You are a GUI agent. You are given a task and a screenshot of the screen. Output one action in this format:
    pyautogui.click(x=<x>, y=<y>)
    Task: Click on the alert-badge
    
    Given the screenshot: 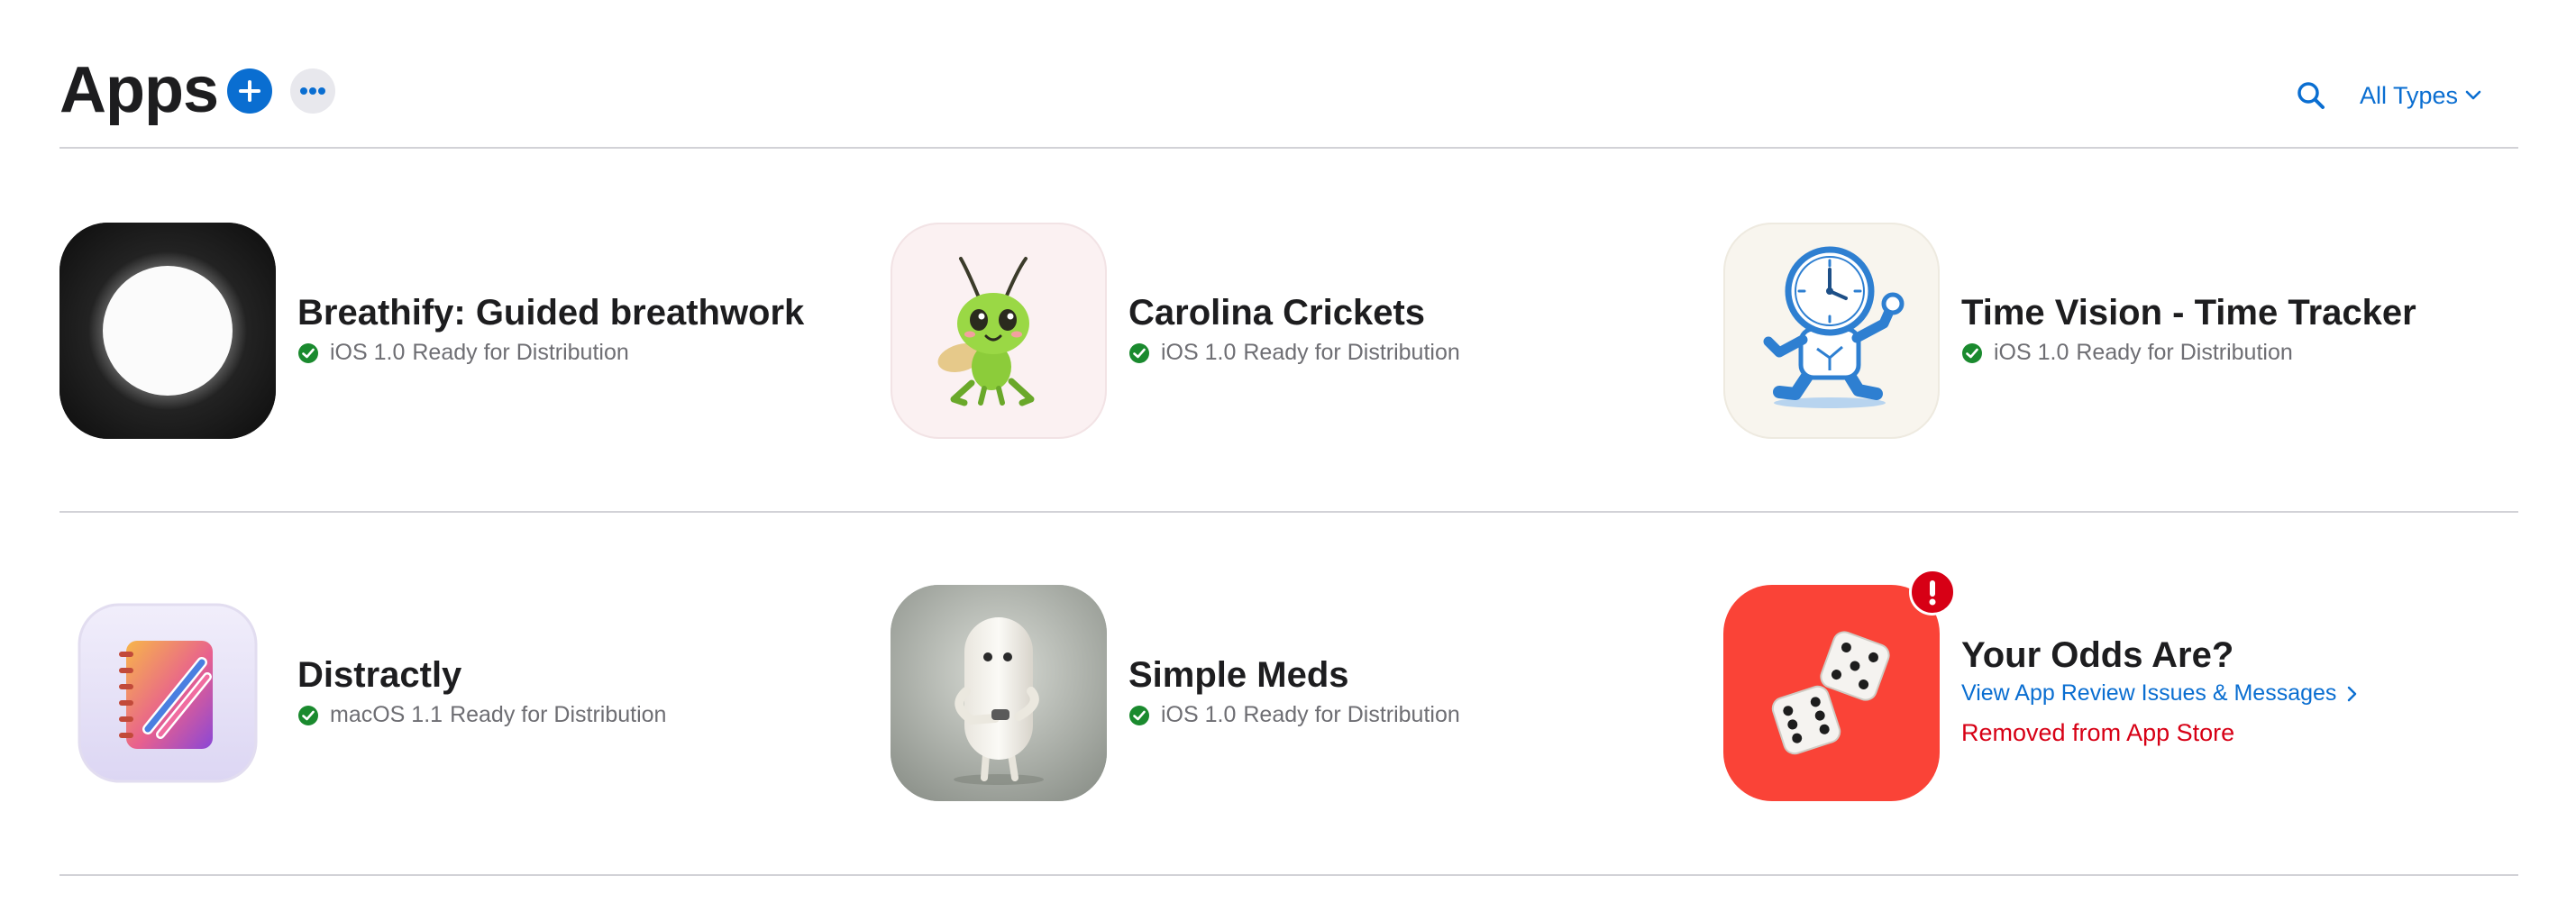 What is the action you would take?
    pyautogui.click(x=1932, y=592)
    